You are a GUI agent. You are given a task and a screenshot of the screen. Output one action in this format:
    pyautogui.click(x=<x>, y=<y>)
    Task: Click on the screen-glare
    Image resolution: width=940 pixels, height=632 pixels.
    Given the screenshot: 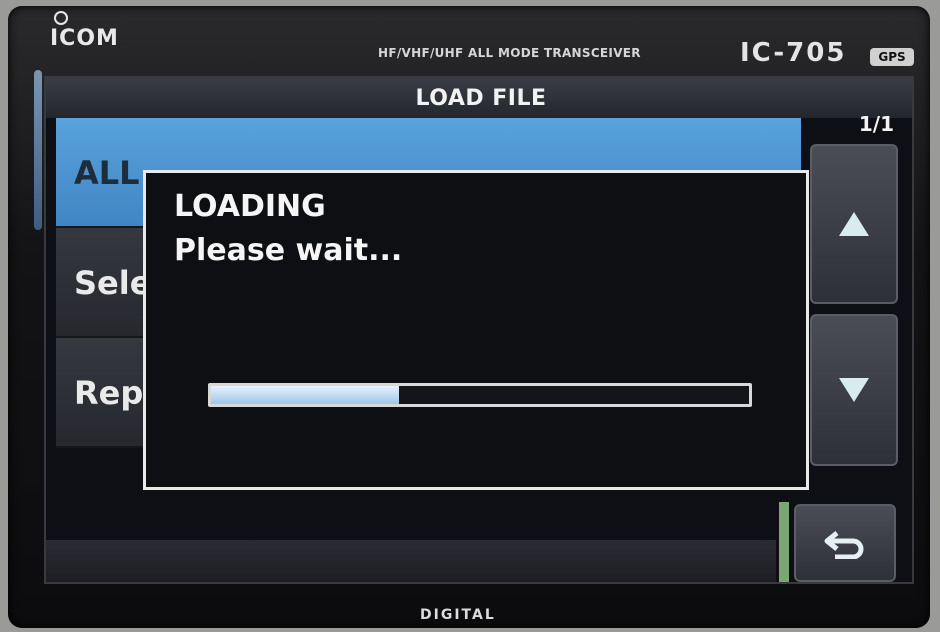 What is the action you would take?
    pyautogui.click(x=38, y=150)
    